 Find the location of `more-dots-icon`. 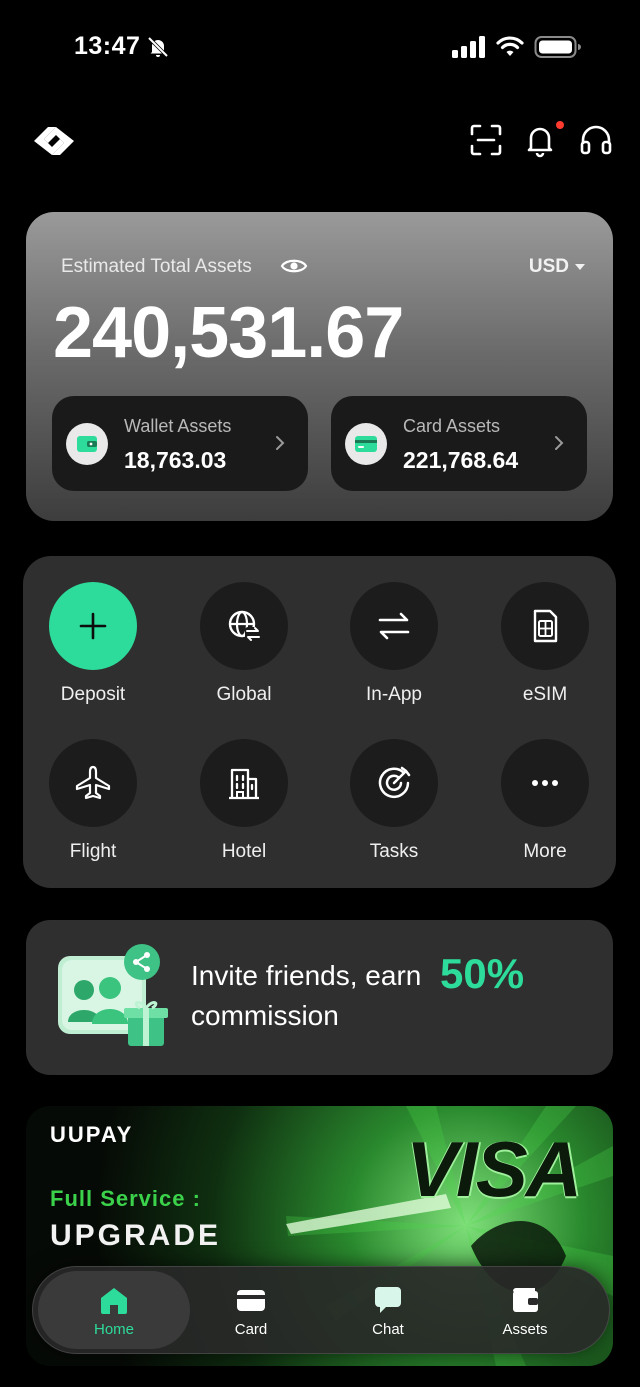

more-dots-icon is located at coordinates (545, 783).